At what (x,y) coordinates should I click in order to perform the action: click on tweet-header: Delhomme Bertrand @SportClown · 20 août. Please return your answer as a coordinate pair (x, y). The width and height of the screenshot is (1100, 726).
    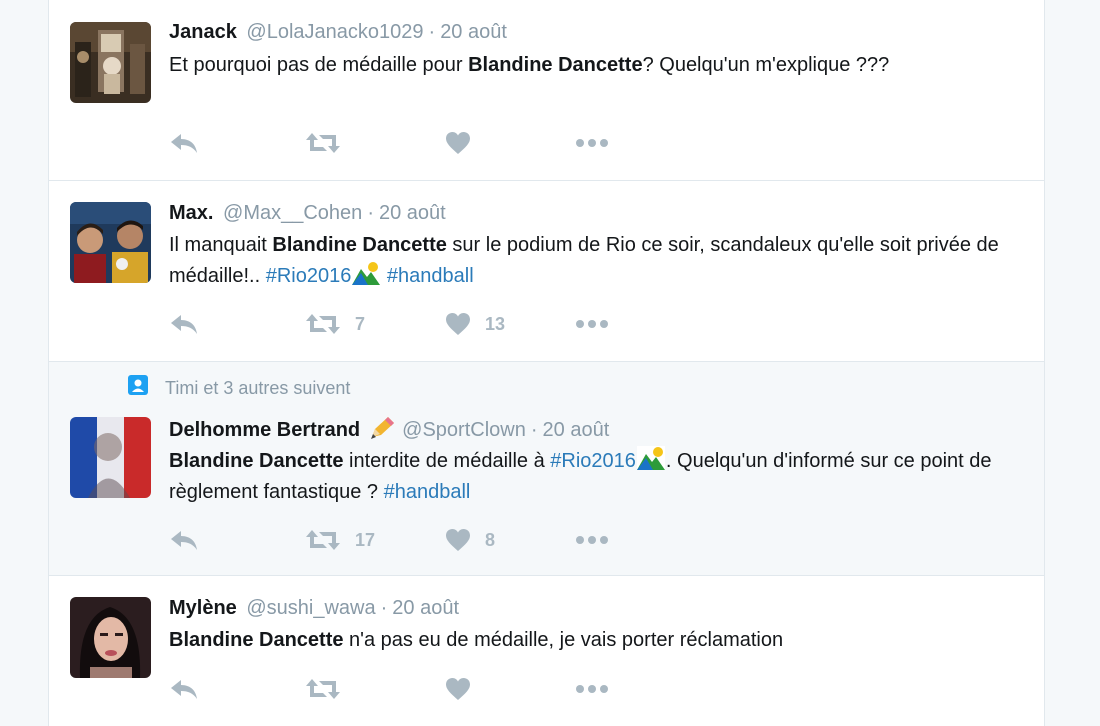
    Looking at the image, I should click on (389, 428).